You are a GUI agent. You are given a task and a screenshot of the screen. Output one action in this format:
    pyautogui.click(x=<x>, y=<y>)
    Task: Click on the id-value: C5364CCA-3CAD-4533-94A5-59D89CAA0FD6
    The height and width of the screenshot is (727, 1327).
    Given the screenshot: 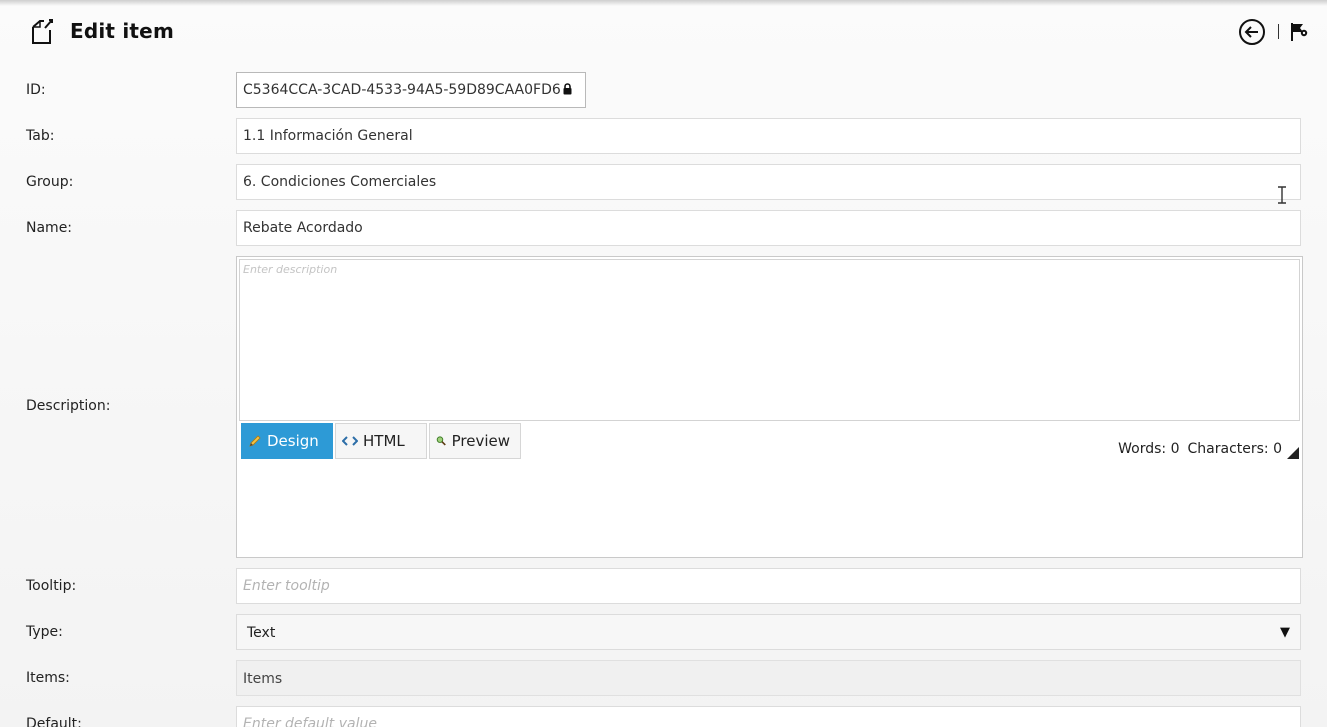 What is the action you would take?
    pyautogui.click(x=402, y=90)
    